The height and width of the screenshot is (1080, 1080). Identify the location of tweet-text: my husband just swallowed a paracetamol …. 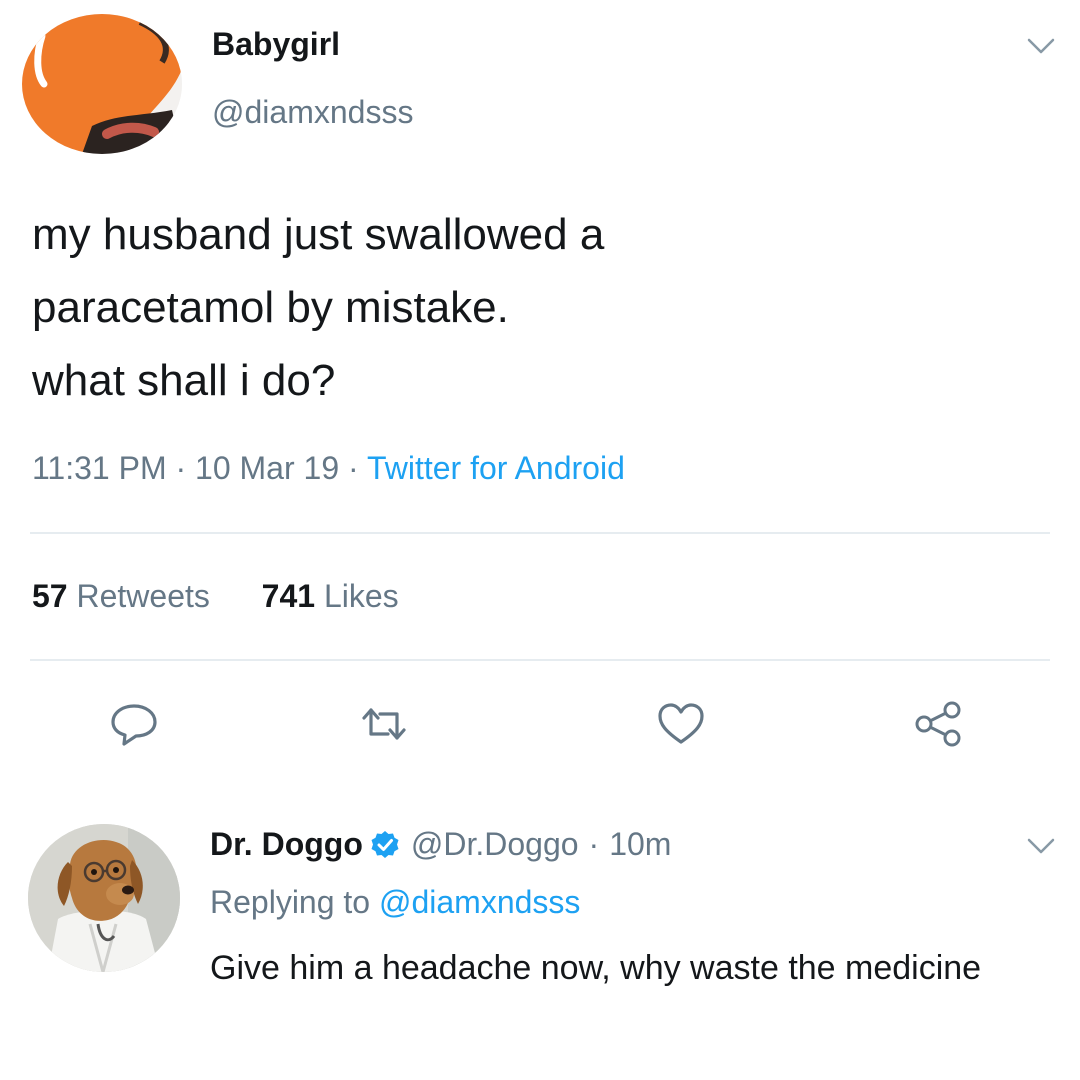
(318, 307).